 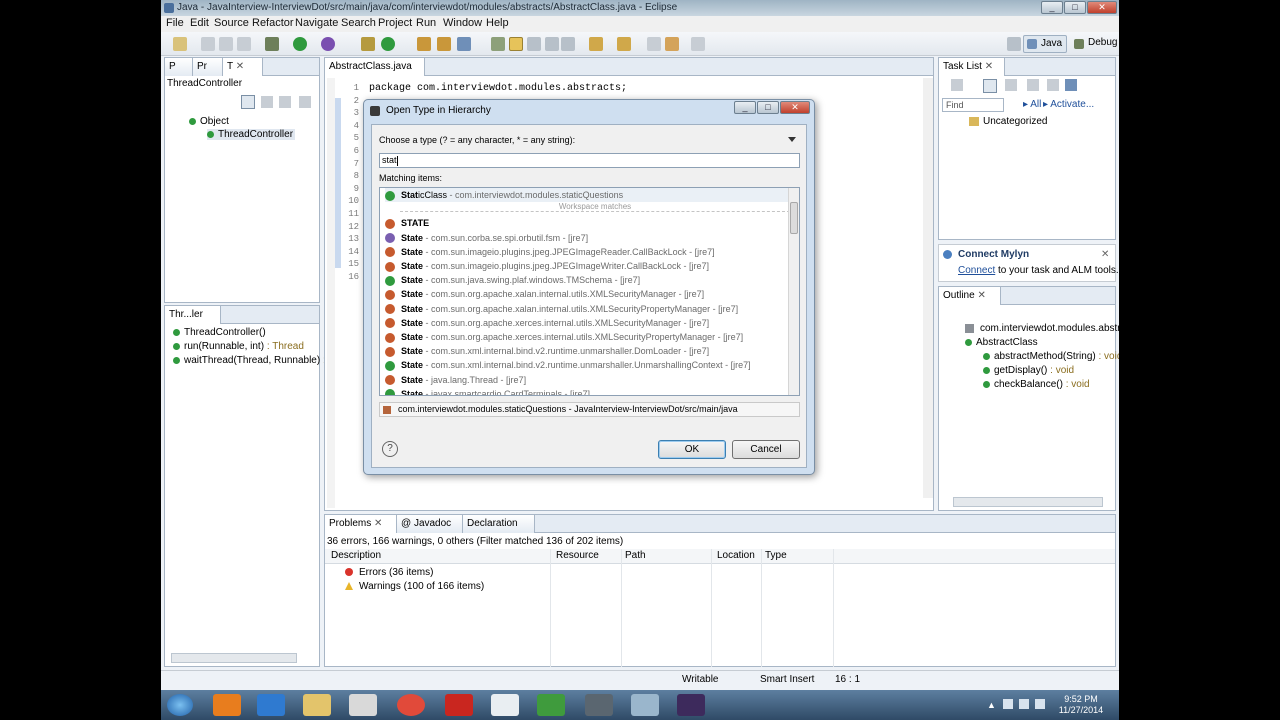 I want to click on save-disk-icon, so click(x=599, y=705).